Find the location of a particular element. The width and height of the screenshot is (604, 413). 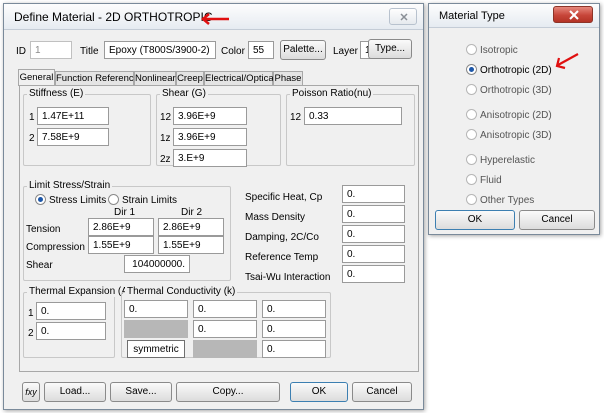

thermal-expansion-a1-field: 0. is located at coordinates (71, 311).